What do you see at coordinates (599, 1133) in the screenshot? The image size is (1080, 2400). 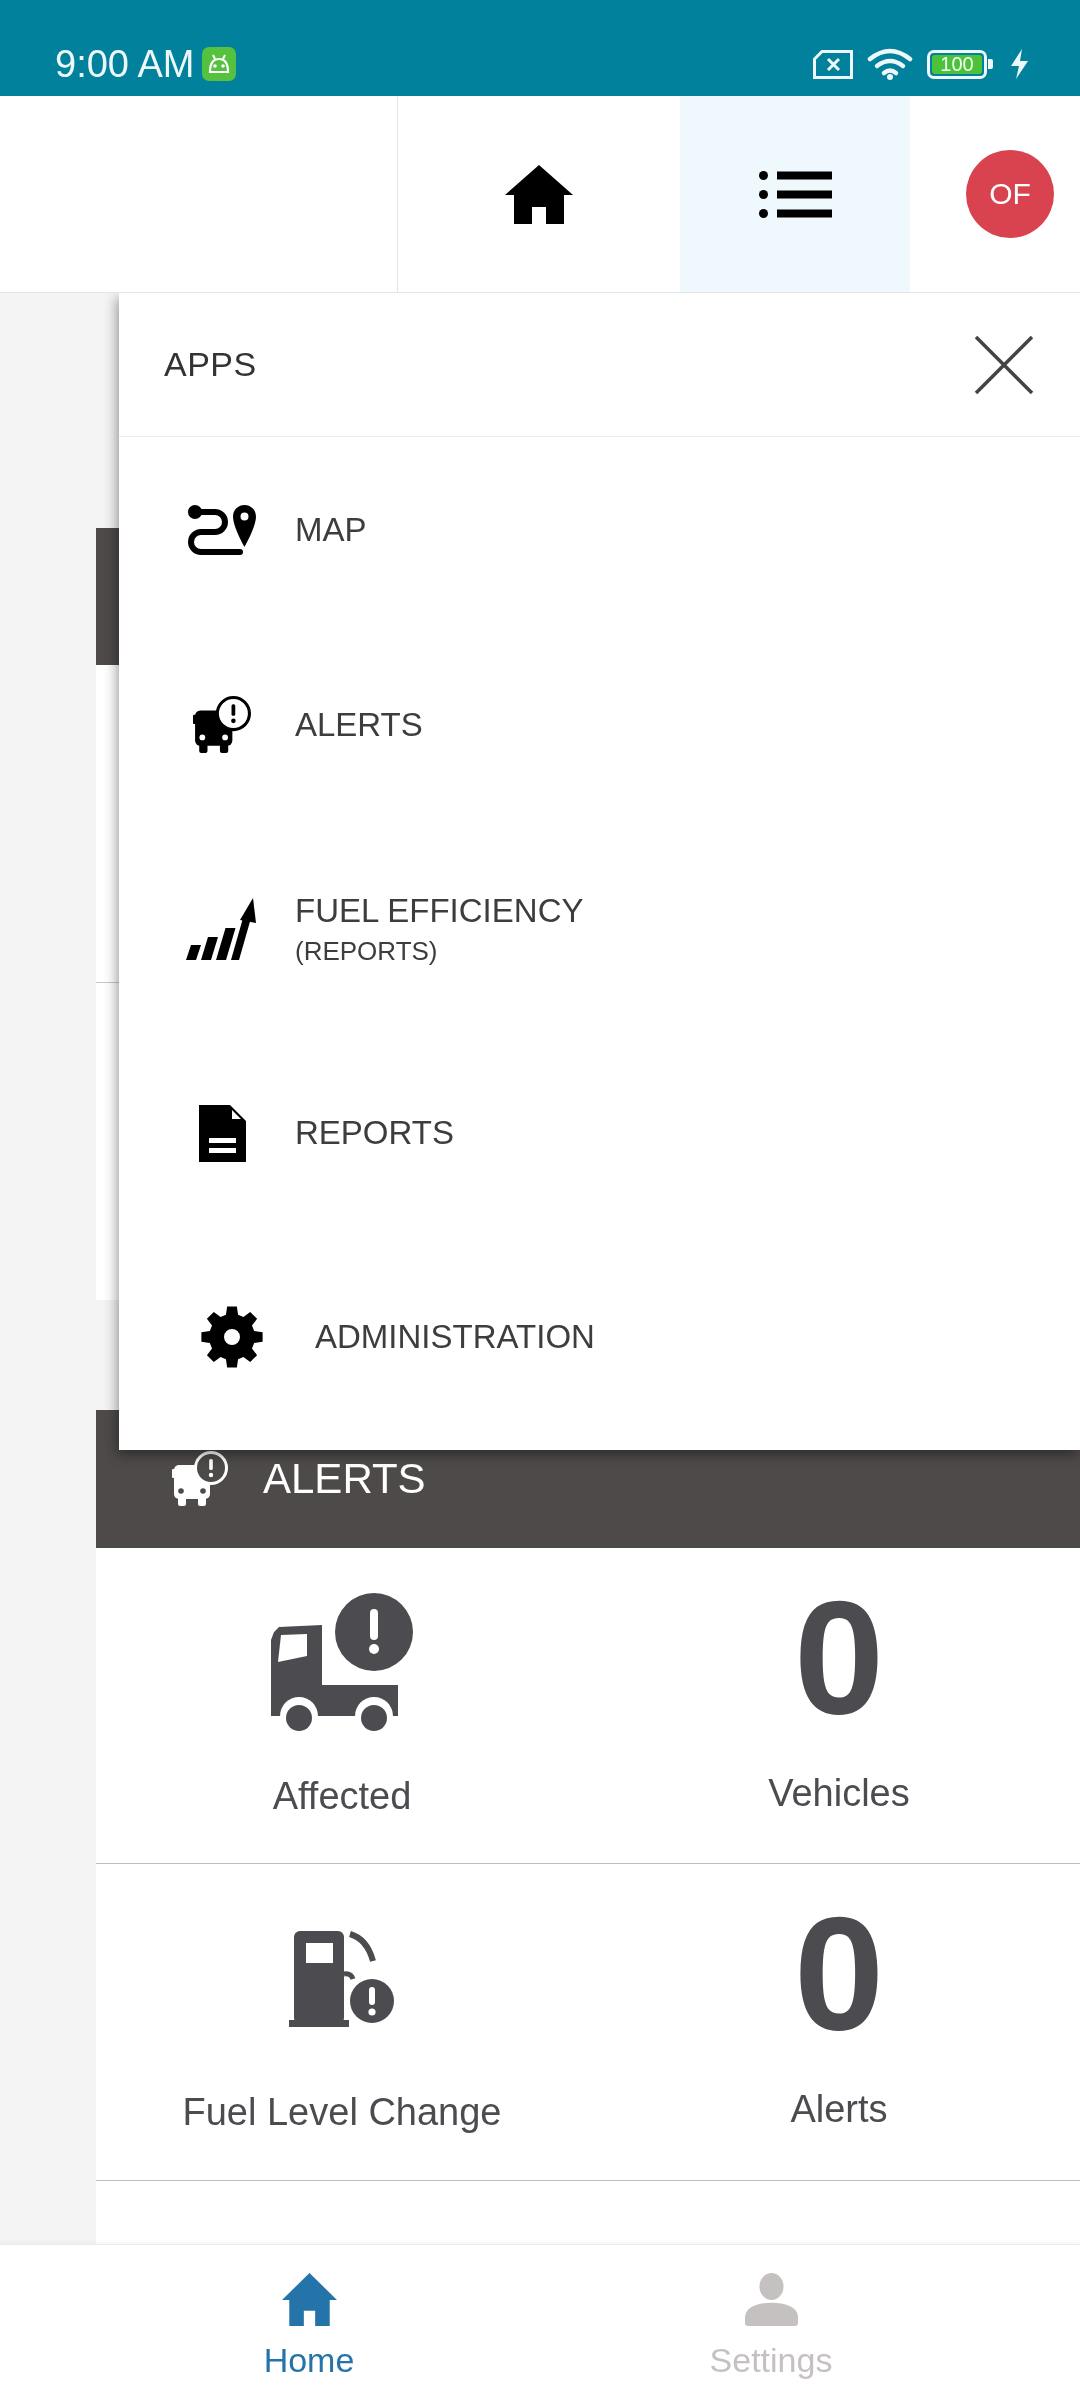 I see `menu-item: REPORTS` at bounding box center [599, 1133].